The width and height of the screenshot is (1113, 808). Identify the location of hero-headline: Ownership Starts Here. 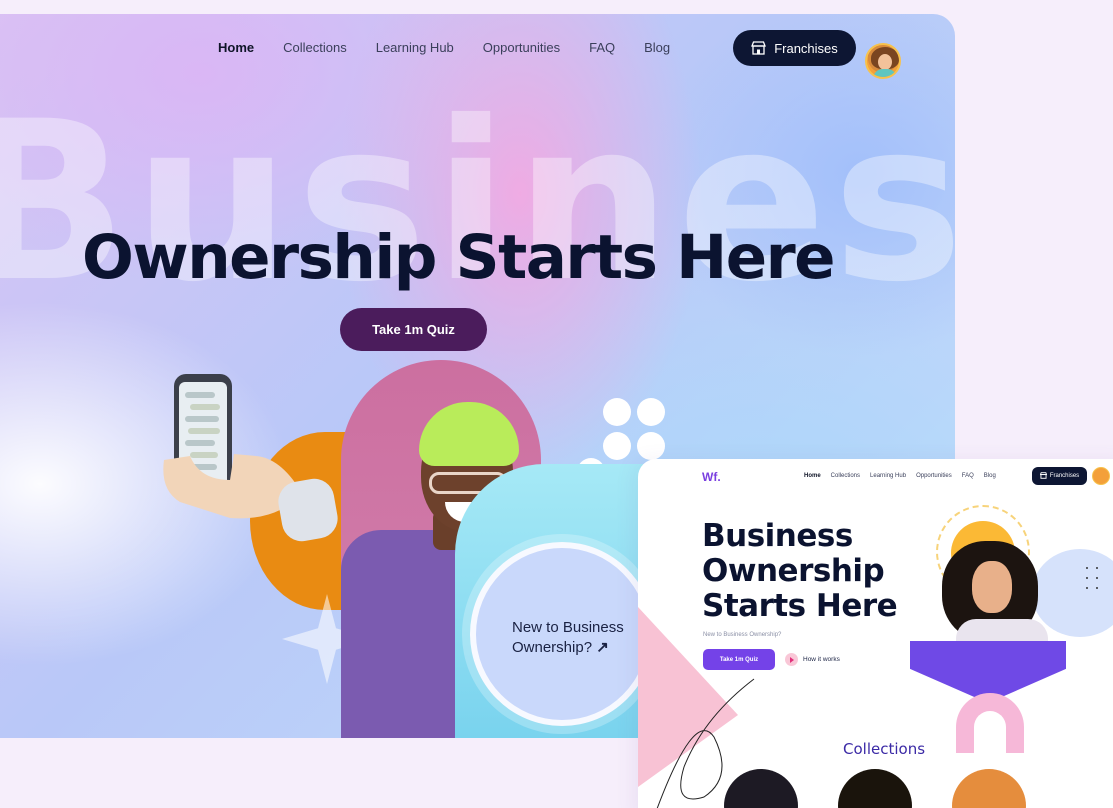
(459, 257).